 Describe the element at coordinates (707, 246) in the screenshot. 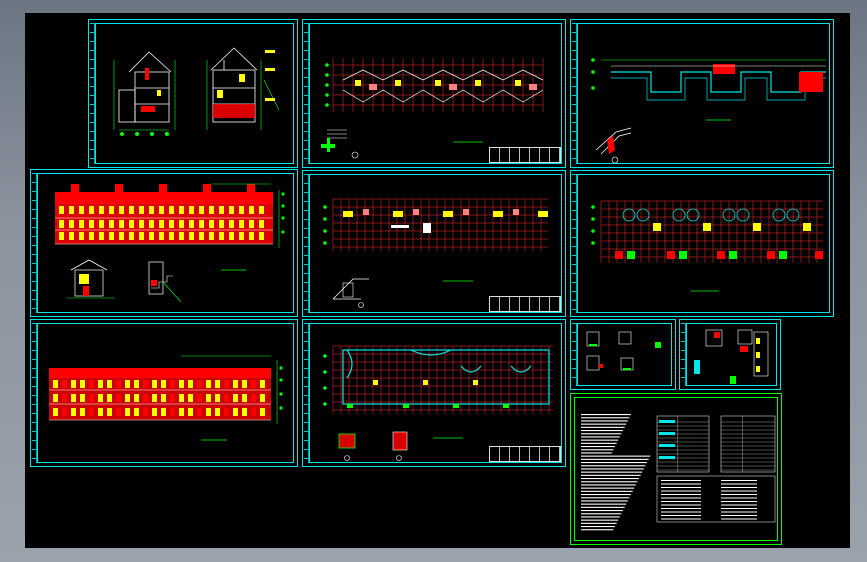

I see `ground-floor-plan-drawing` at that location.